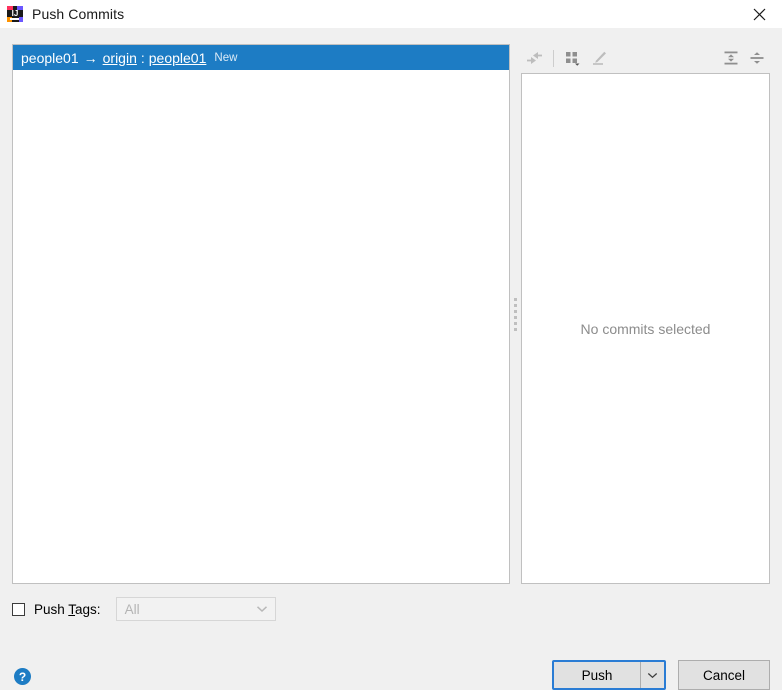 The width and height of the screenshot is (782, 690). What do you see at coordinates (22, 676) in the screenshot?
I see `help-icon: ?` at bounding box center [22, 676].